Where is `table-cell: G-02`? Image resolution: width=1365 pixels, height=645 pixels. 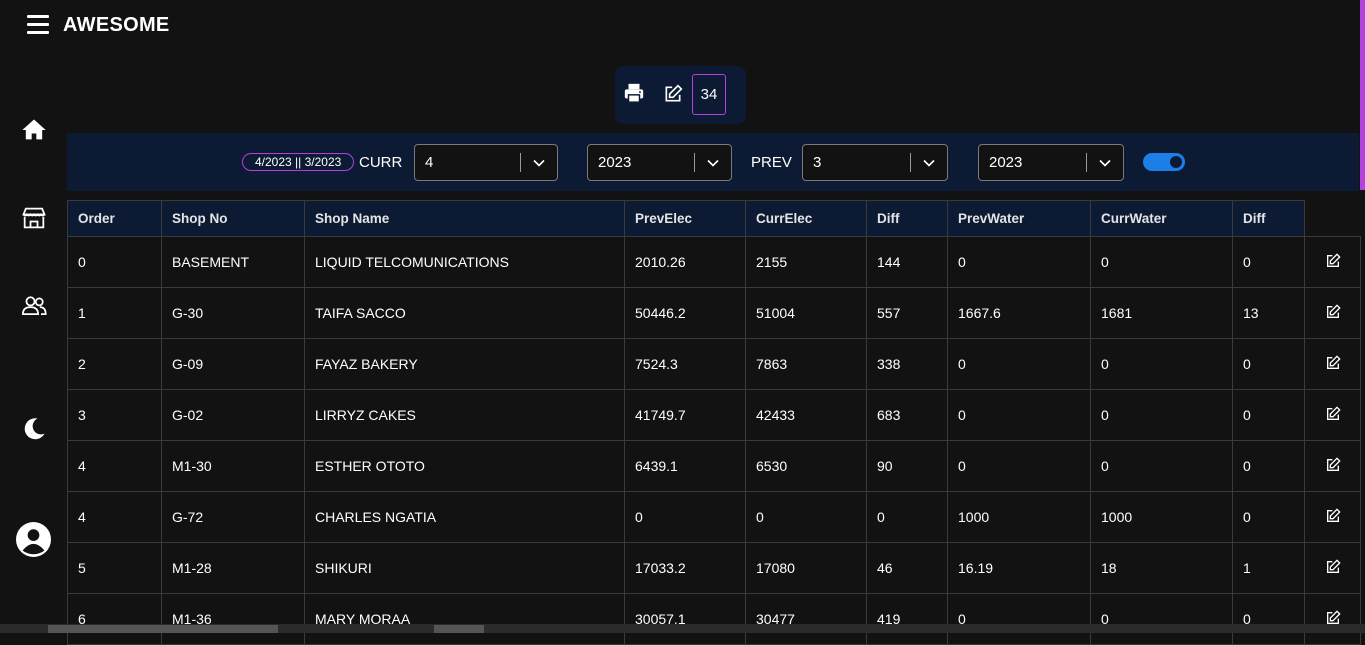 table-cell: G-02 is located at coordinates (233, 415).